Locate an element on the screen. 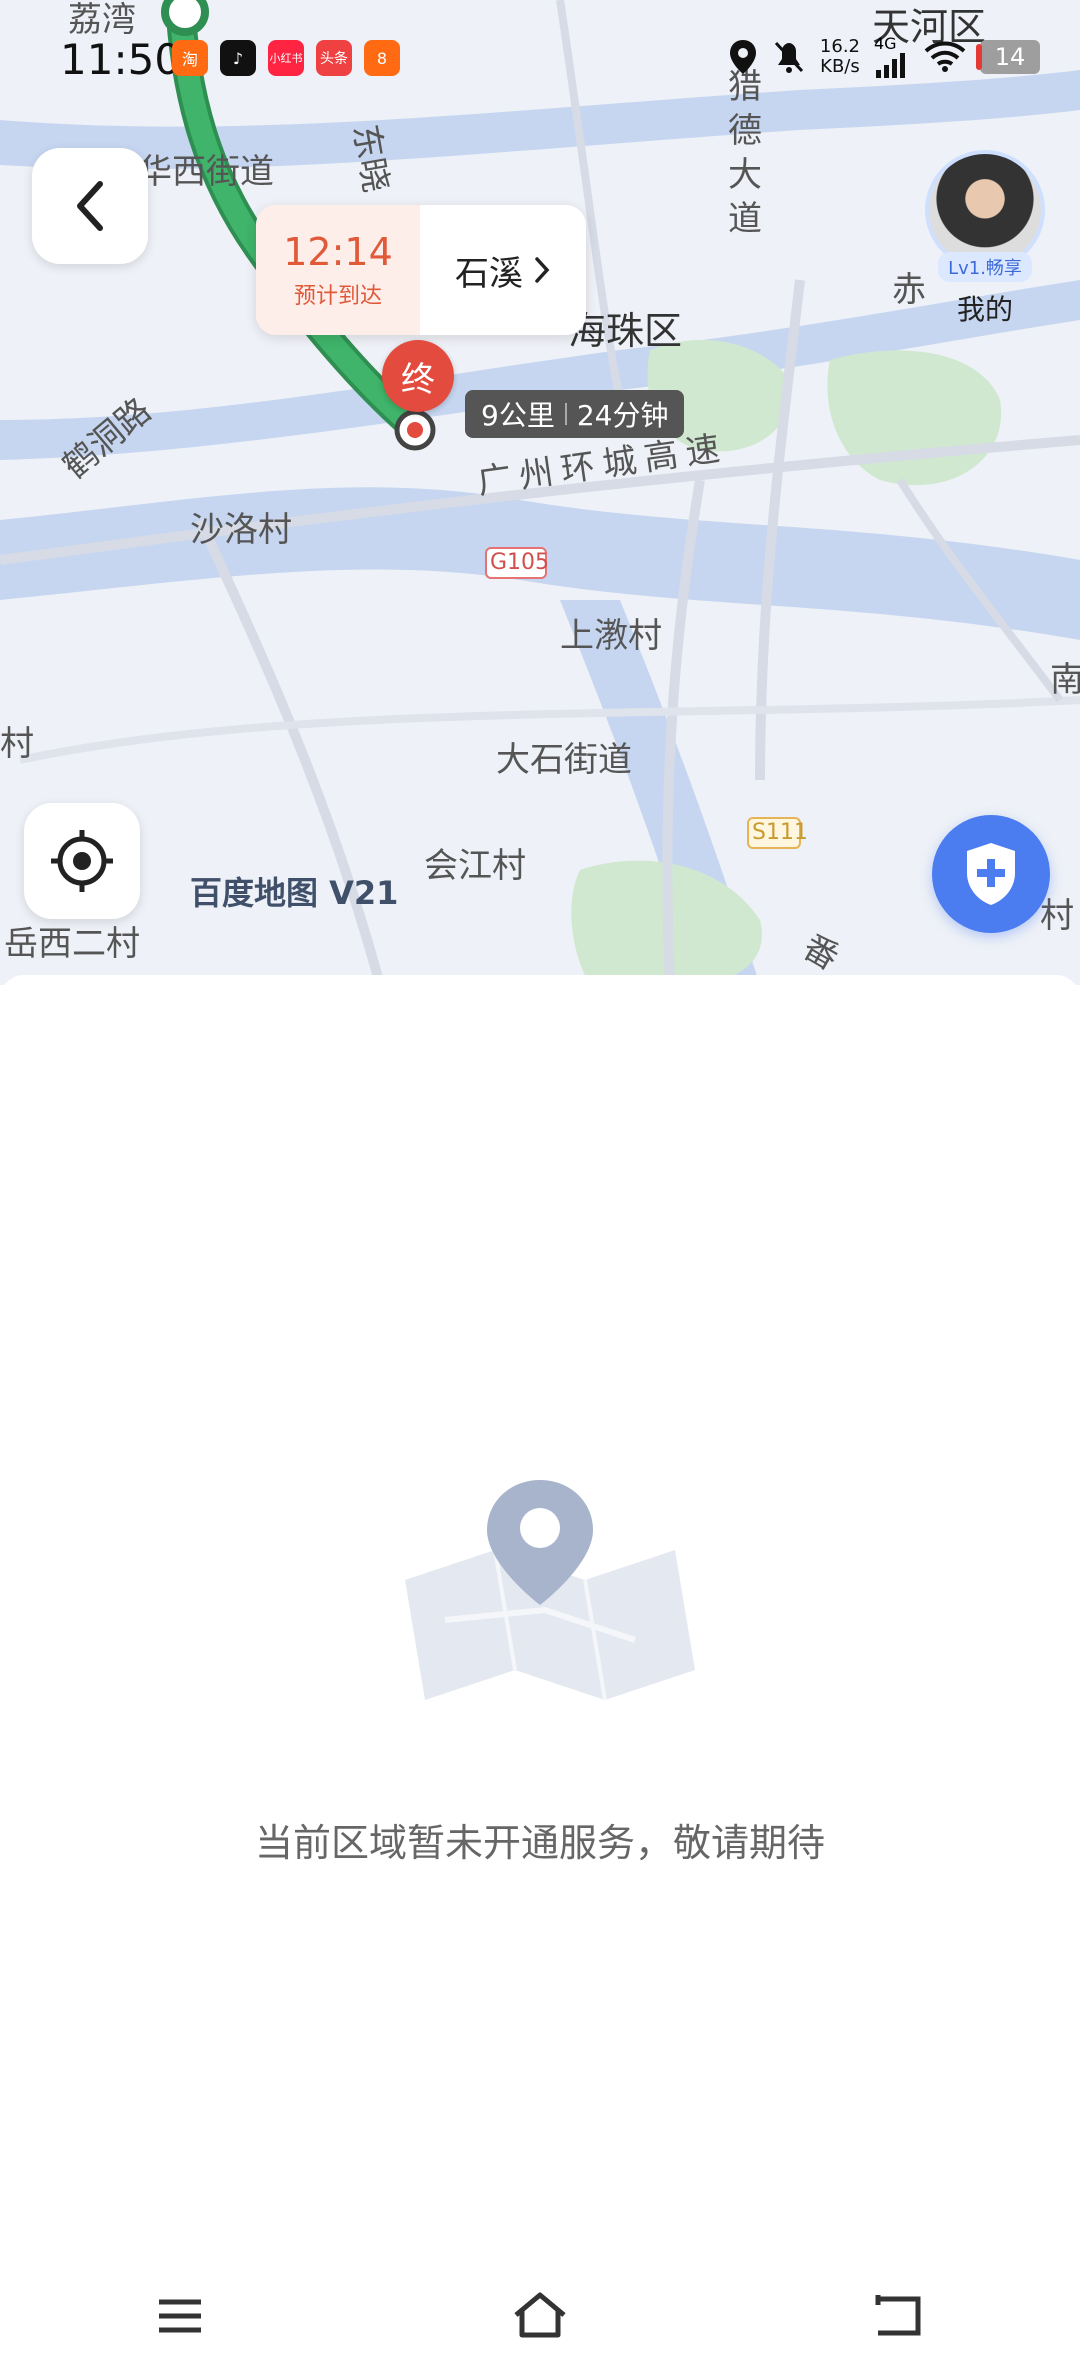 The height and width of the screenshot is (2376, 1080). back-button is located at coordinates (90, 206).